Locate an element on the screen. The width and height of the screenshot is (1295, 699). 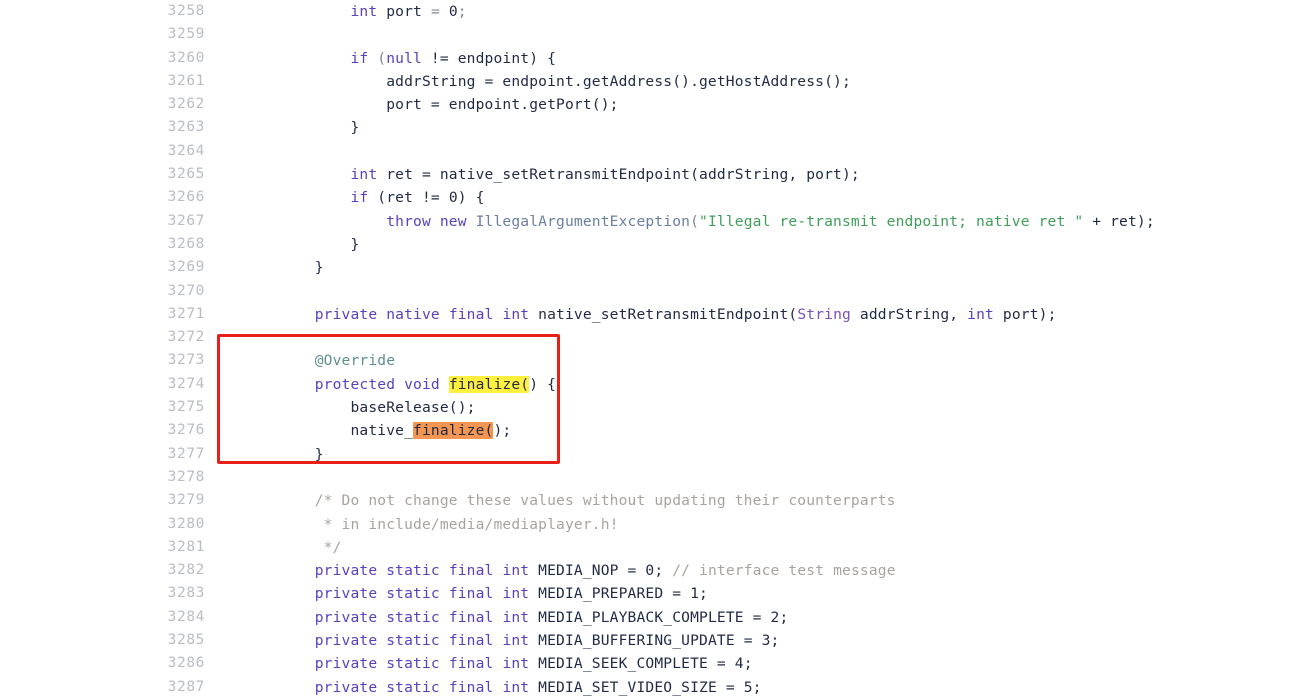
code-line-row: 3278 is located at coordinates (647, 477).